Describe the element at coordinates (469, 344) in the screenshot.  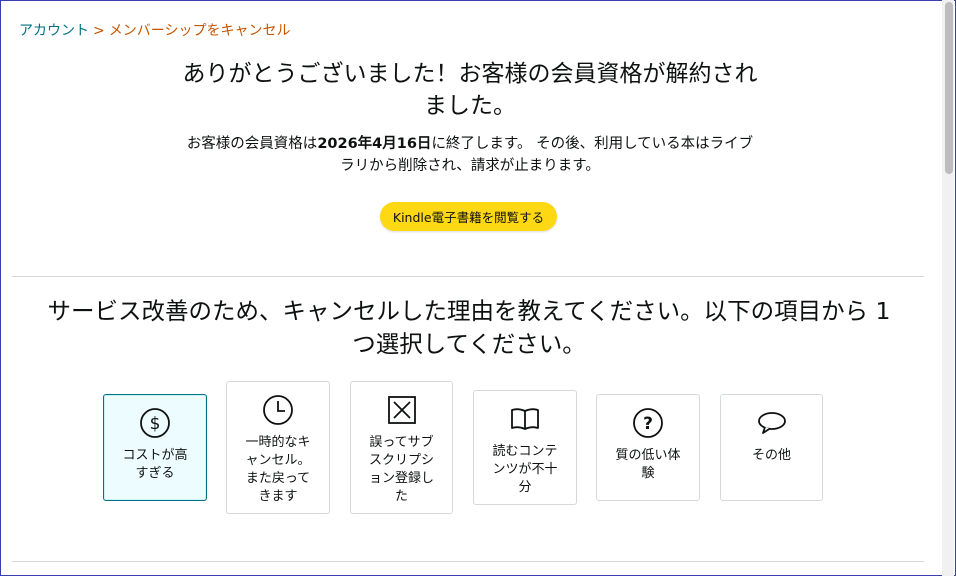
I see `survey-question-line2: つ選択してください。` at that location.